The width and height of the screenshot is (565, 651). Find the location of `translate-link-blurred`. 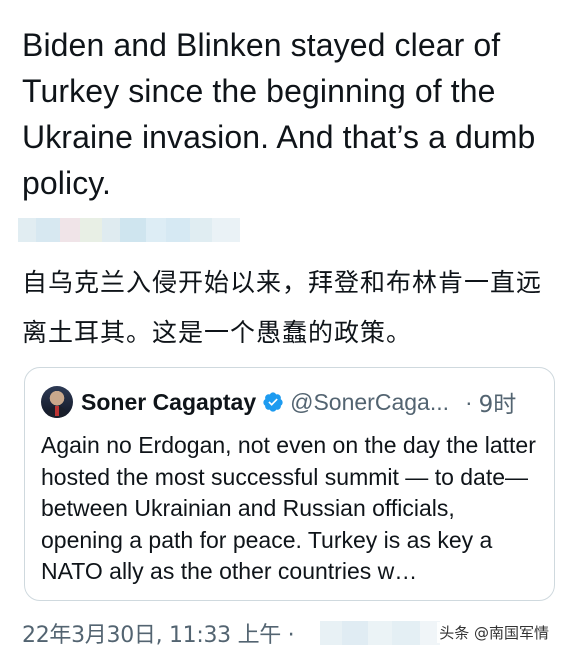

translate-link-blurred is located at coordinates (129, 230).